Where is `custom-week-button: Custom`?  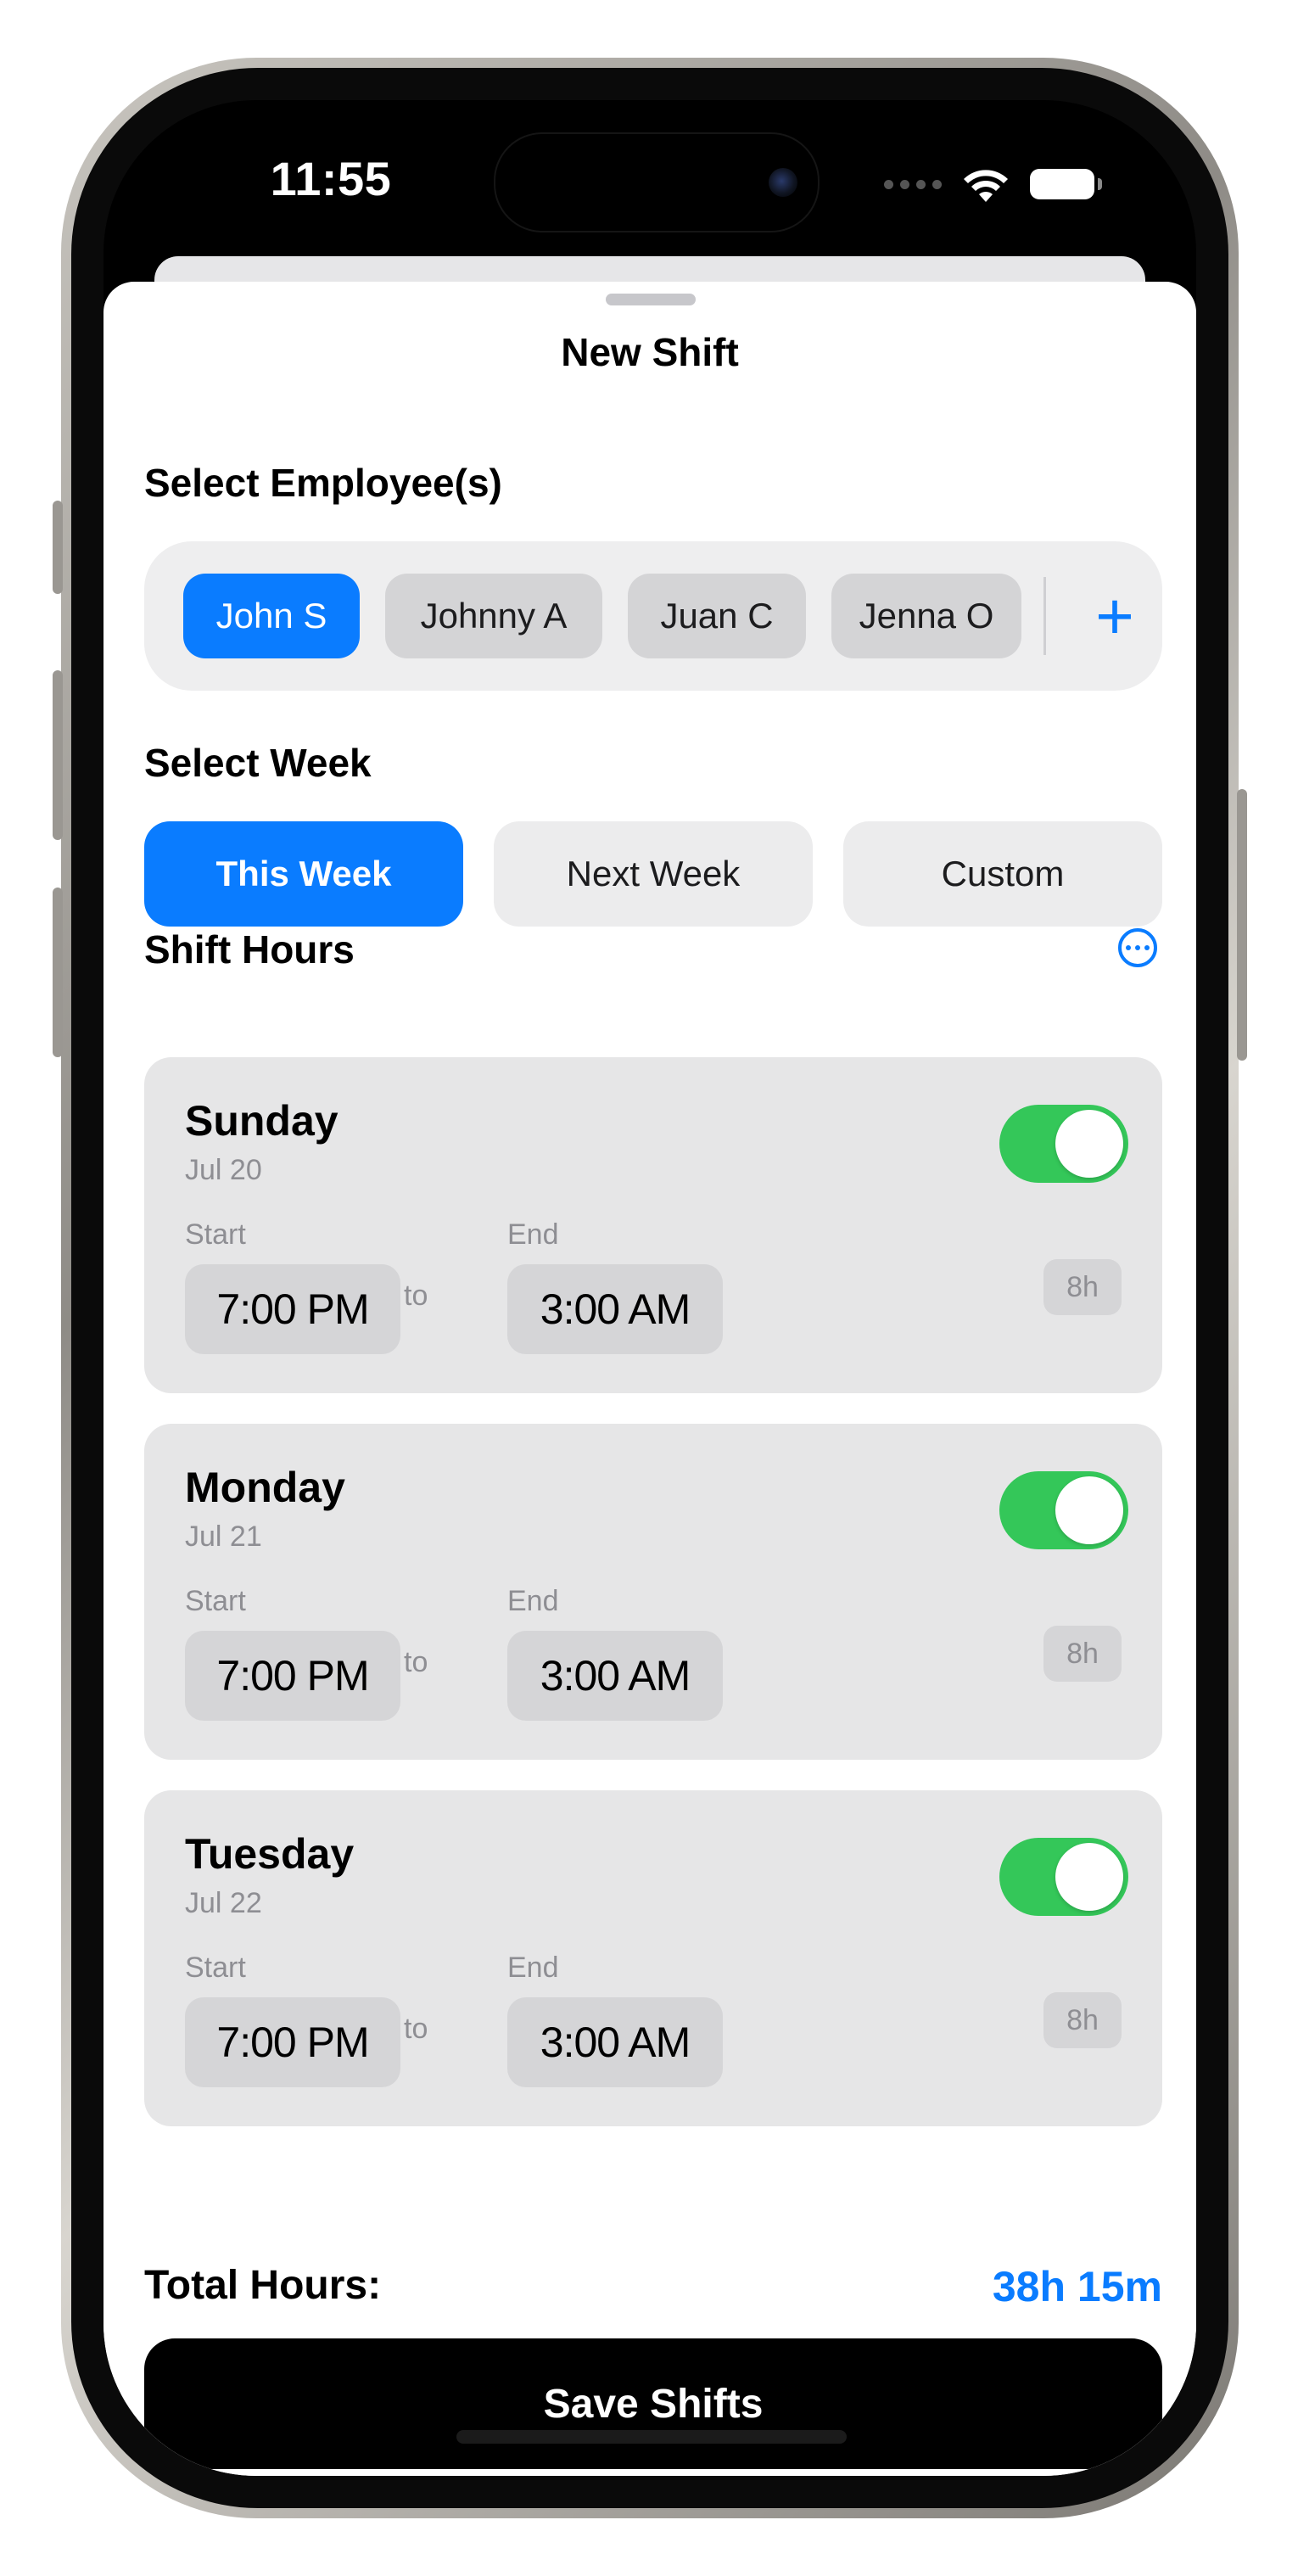
custom-week-button: Custom is located at coordinates (1002, 874).